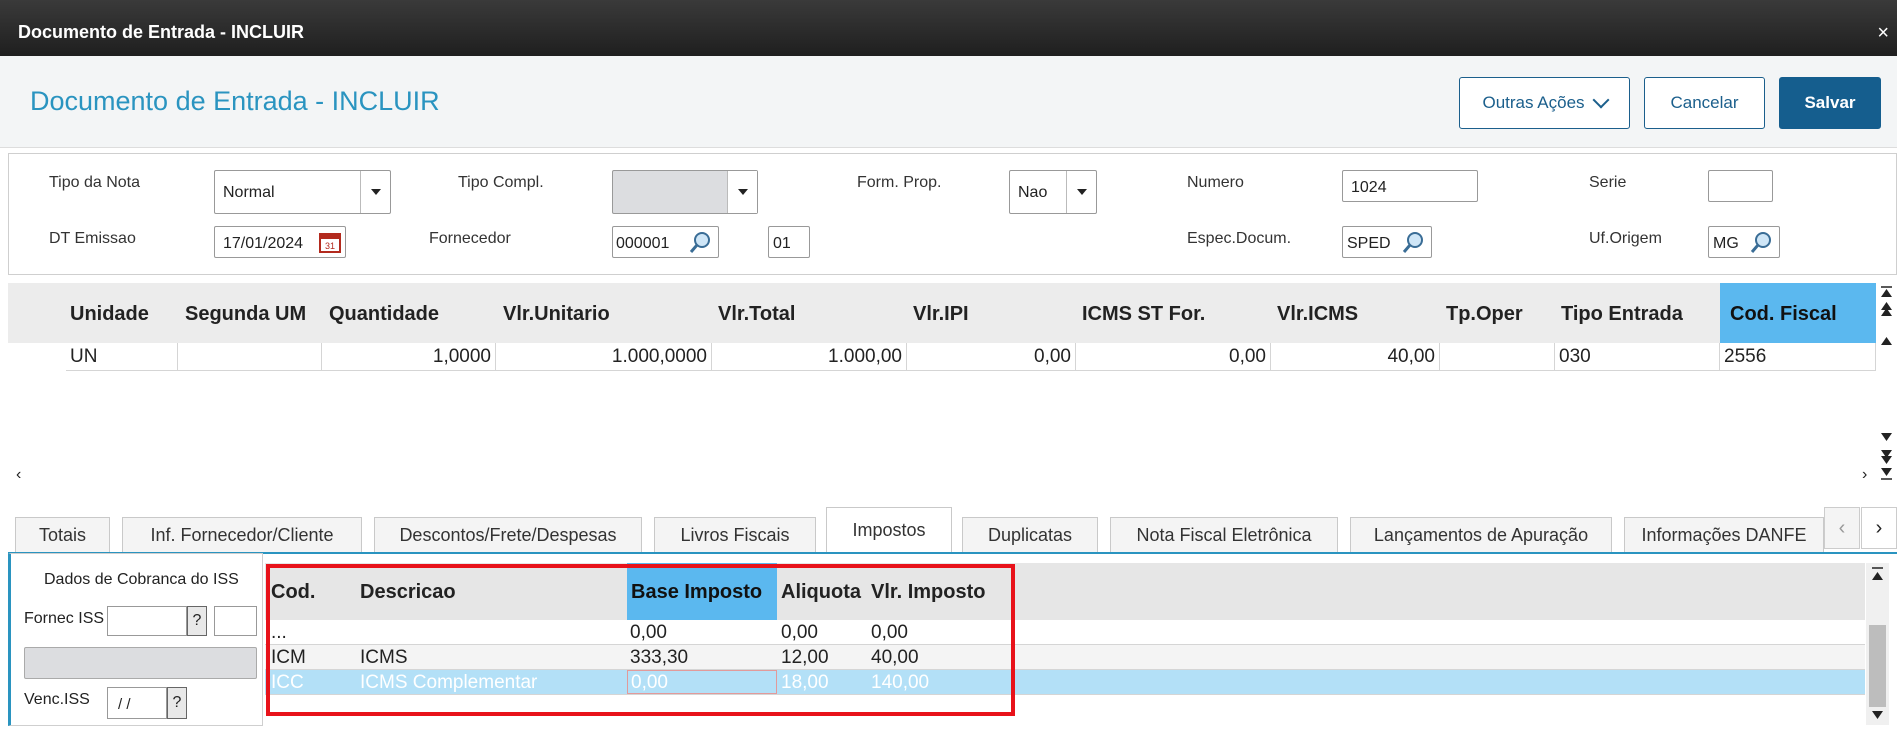 This screenshot has width=1897, height=731. What do you see at coordinates (685, 192) in the screenshot?
I see `tipo-compl-select` at bounding box center [685, 192].